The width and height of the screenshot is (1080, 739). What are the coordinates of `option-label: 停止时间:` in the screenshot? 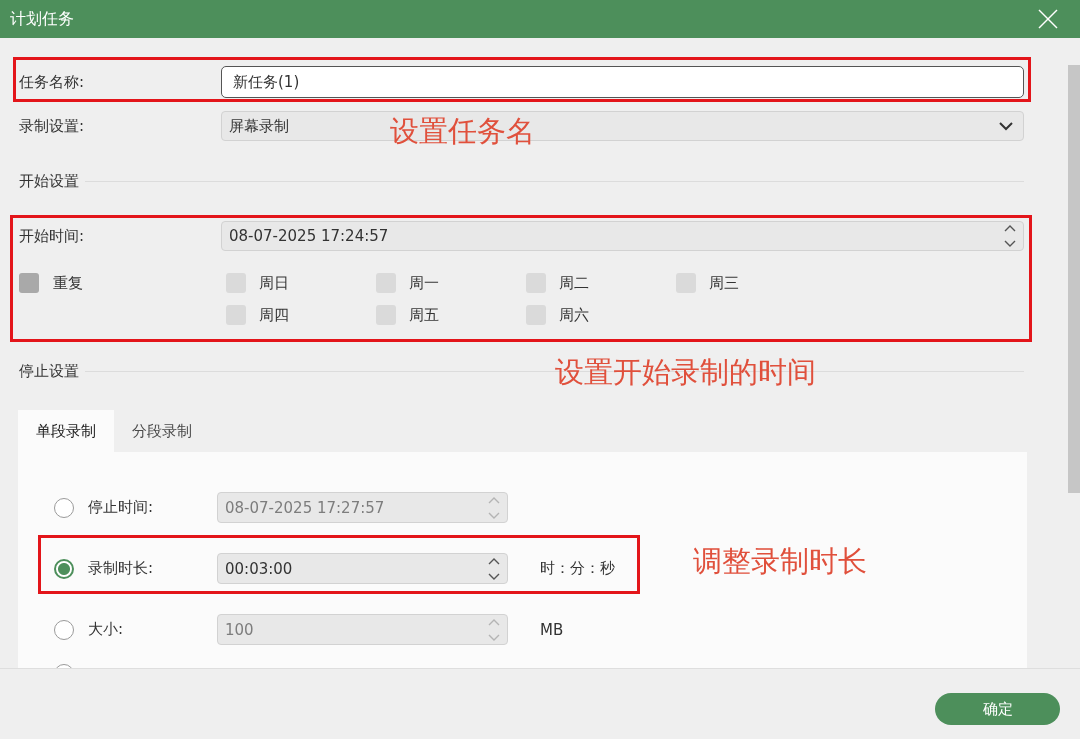 It's located at (121, 507).